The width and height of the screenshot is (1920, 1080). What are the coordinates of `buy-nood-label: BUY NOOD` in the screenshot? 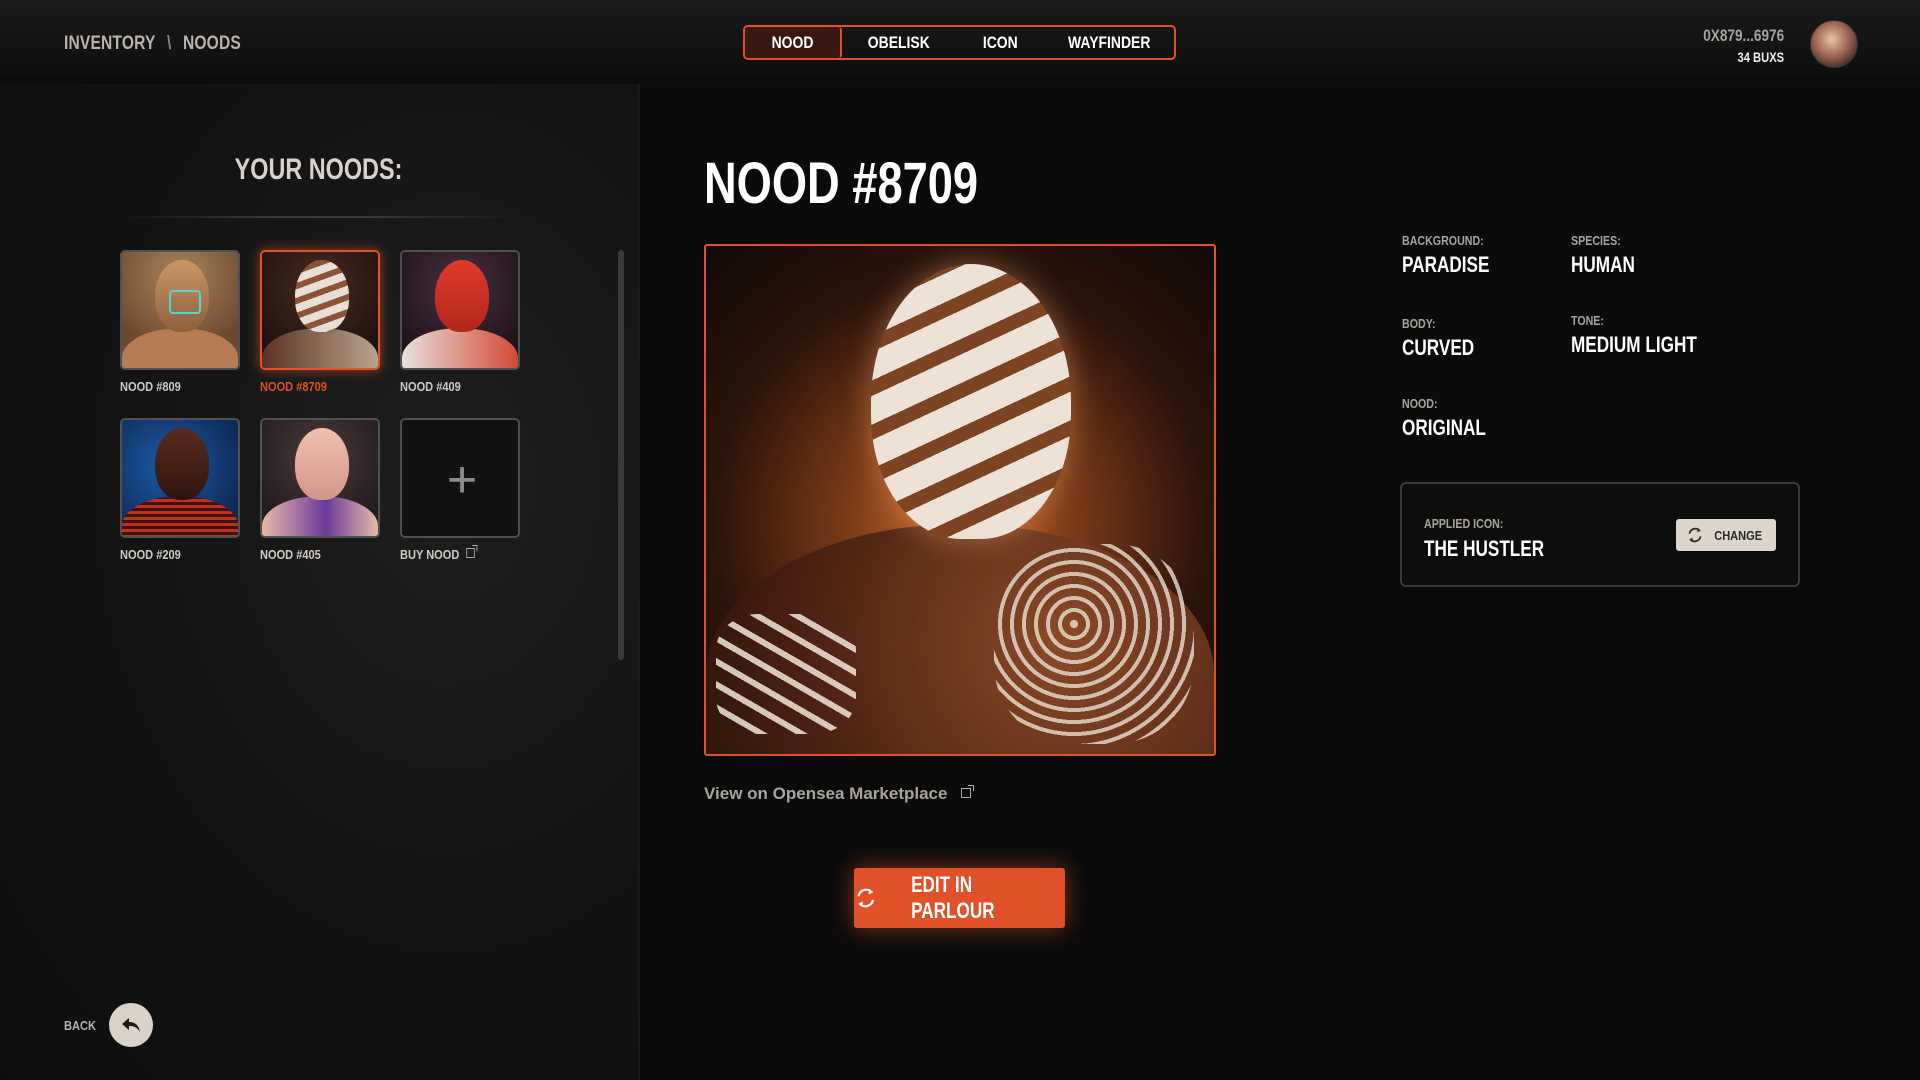 It's located at (451, 553).